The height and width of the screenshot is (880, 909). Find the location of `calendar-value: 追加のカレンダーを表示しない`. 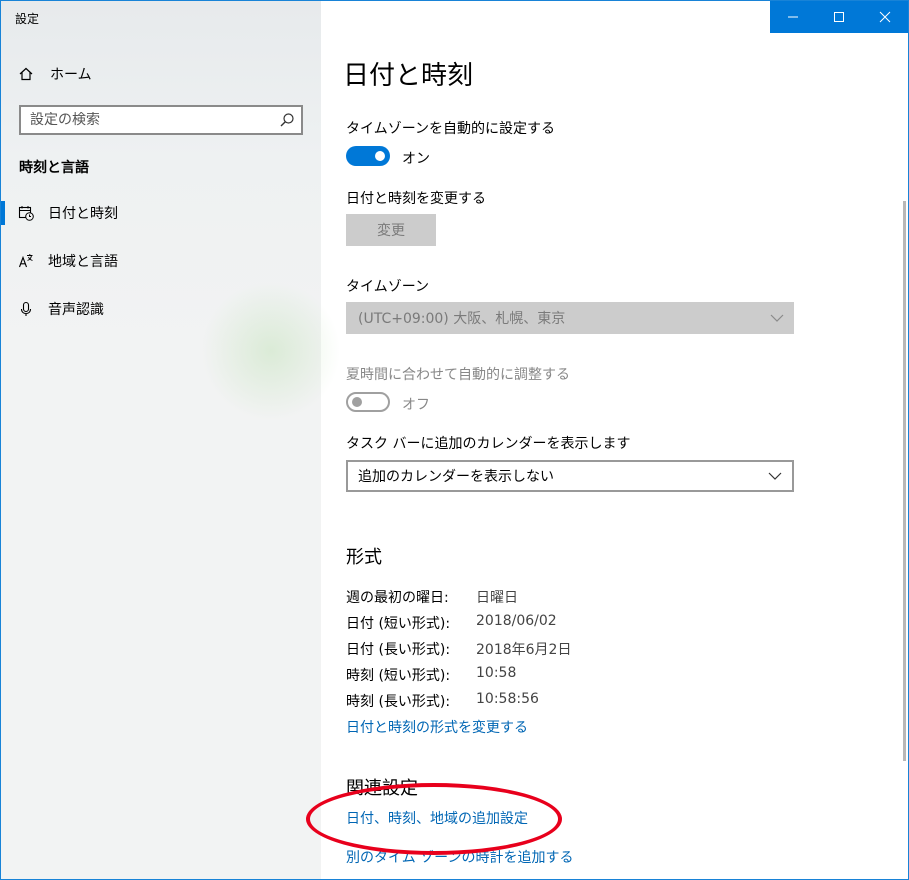

calendar-value: 追加のカレンダーを表示しない is located at coordinates (456, 477).